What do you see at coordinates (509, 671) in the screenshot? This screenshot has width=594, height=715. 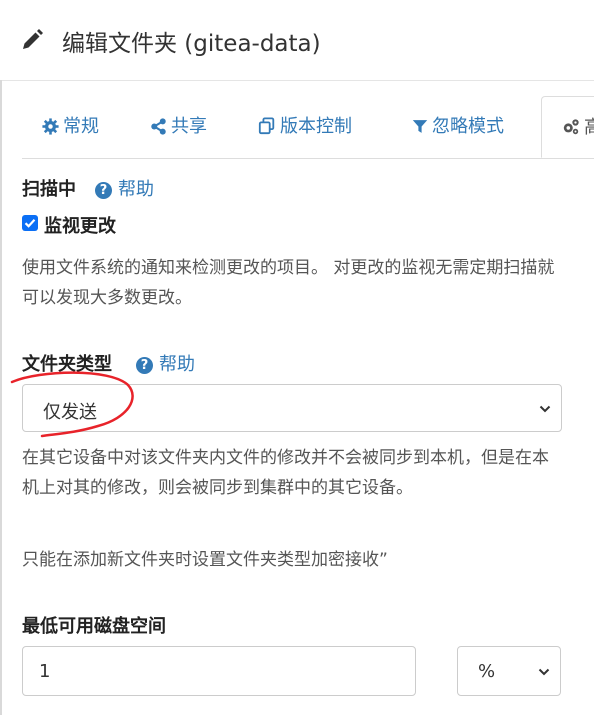 I see `min-disk-space-unit-select: %` at bounding box center [509, 671].